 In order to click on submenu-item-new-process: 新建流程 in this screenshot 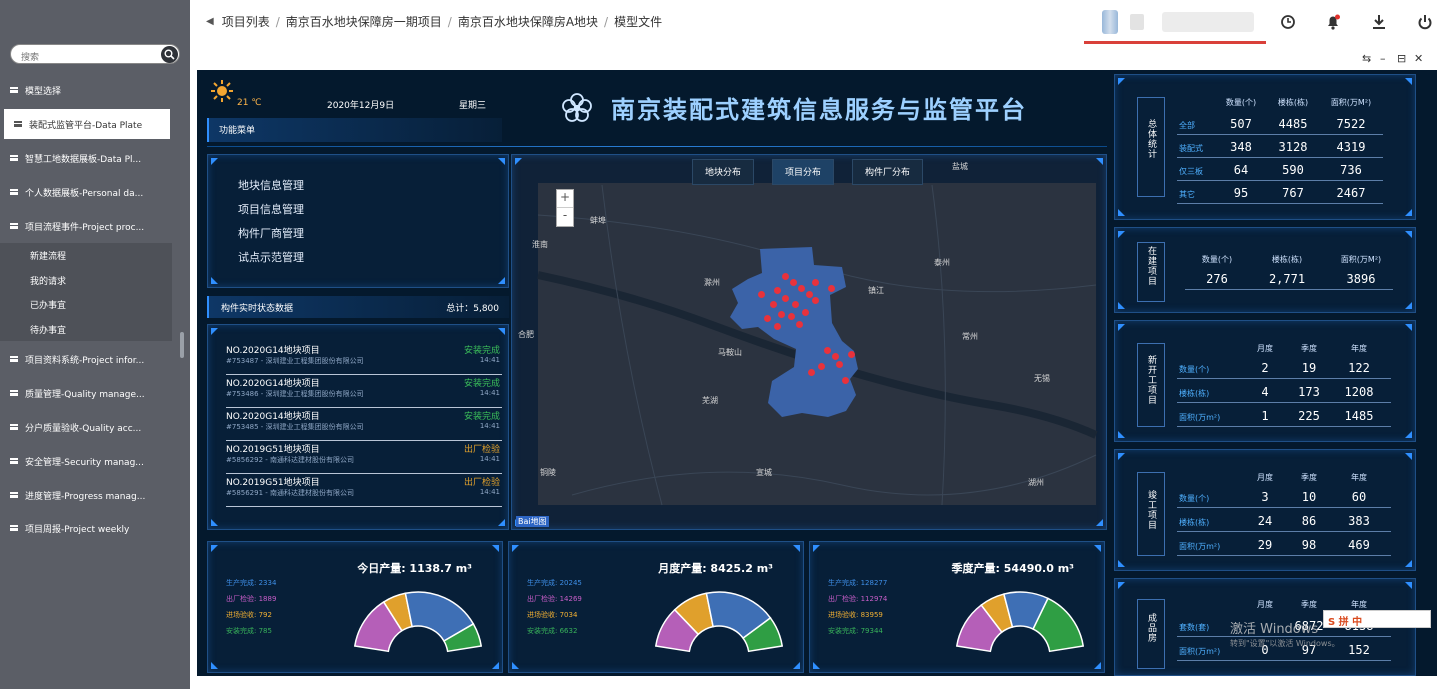, I will do `click(48, 255)`.